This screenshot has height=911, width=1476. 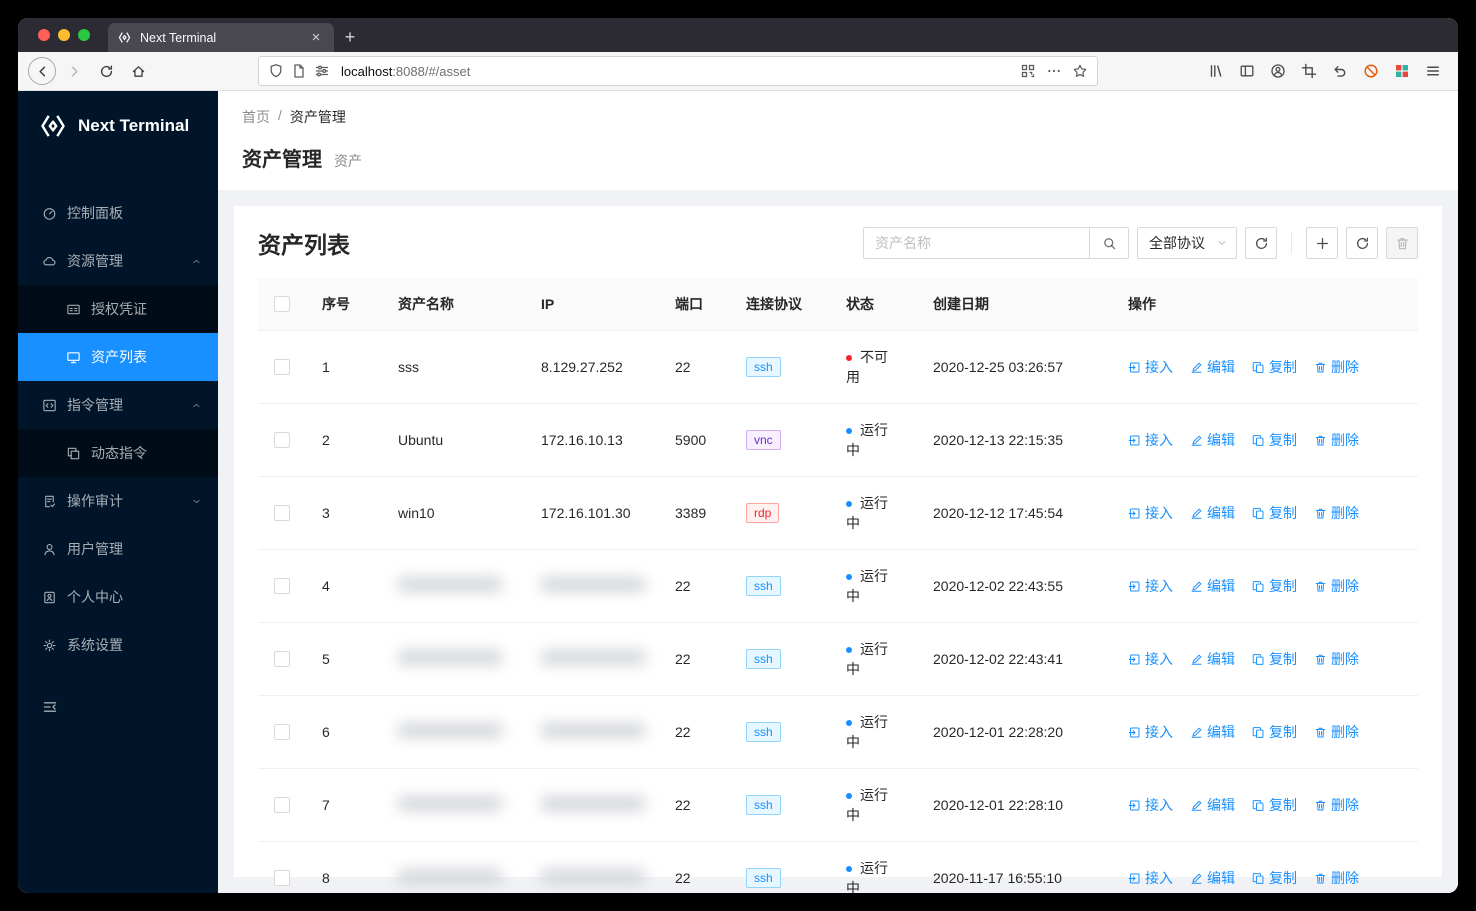 I want to click on sync-button, so click(x=1261, y=243).